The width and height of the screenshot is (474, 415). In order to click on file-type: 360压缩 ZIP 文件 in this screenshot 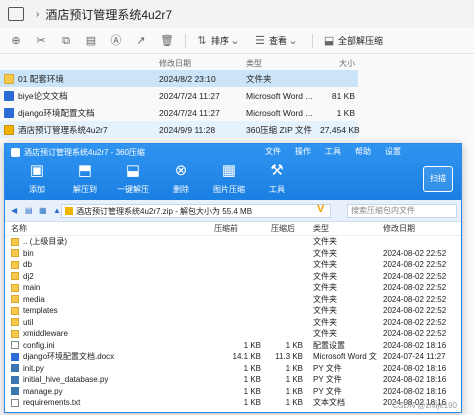, I will do `click(279, 129)`.